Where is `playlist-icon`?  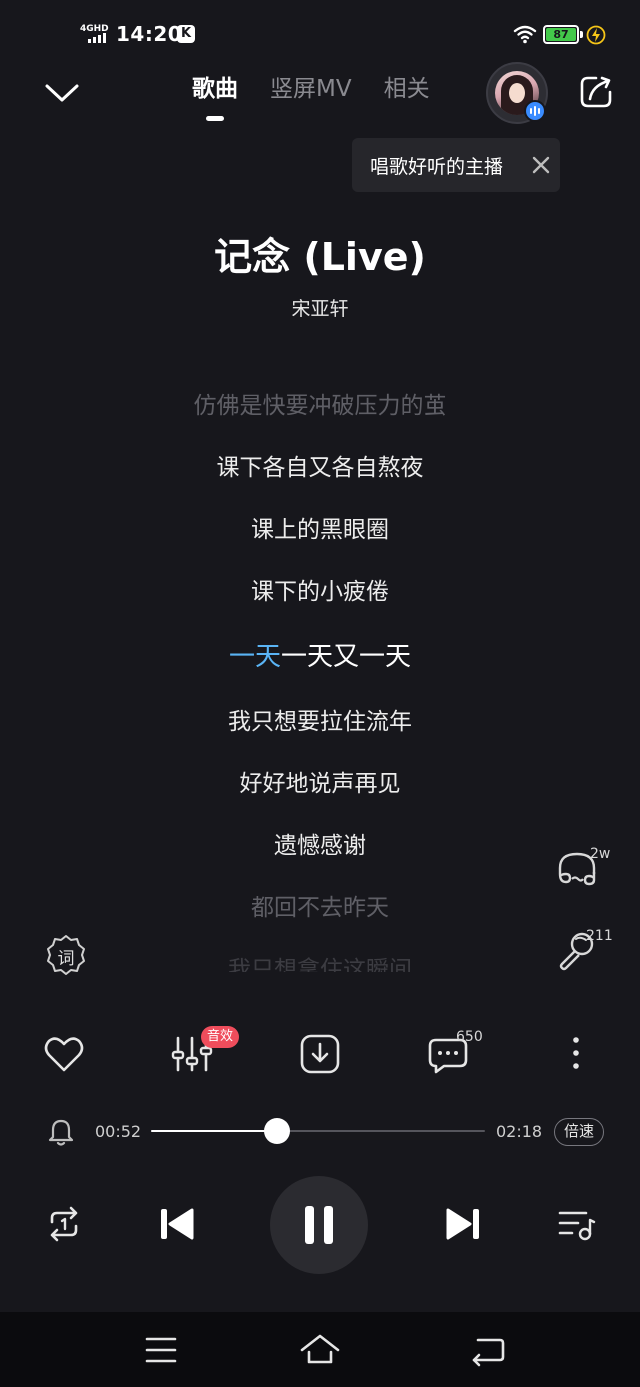 playlist-icon is located at coordinates (576, 1224).